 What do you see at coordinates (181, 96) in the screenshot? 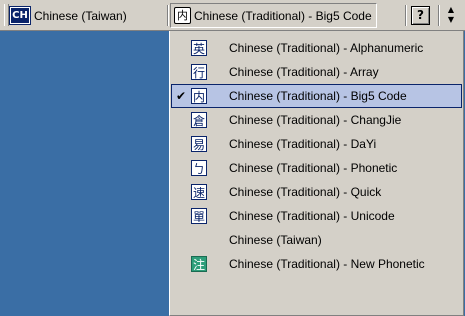
I see `check-icon: ✔` at bounding box center [181, 96].